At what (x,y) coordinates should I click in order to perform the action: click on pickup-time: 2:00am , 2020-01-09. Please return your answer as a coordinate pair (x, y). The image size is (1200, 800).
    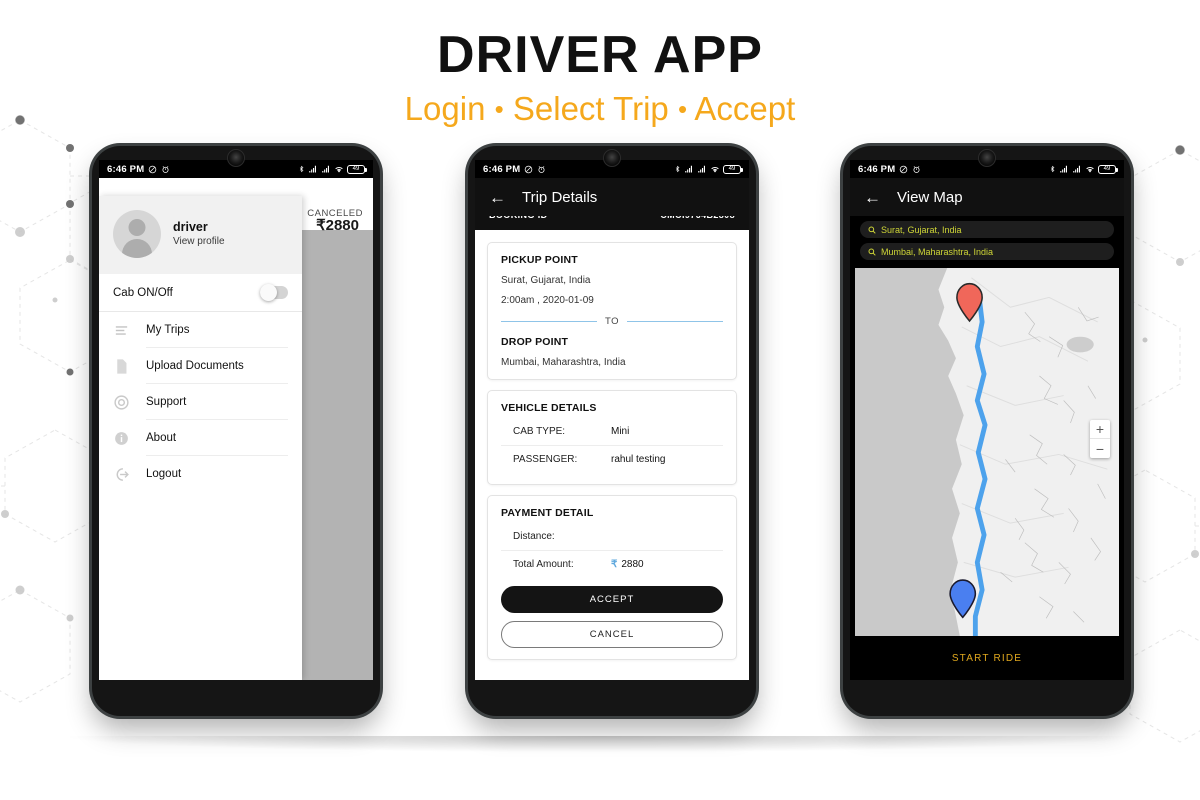
    Looking at the image, I should click on (547, 300).